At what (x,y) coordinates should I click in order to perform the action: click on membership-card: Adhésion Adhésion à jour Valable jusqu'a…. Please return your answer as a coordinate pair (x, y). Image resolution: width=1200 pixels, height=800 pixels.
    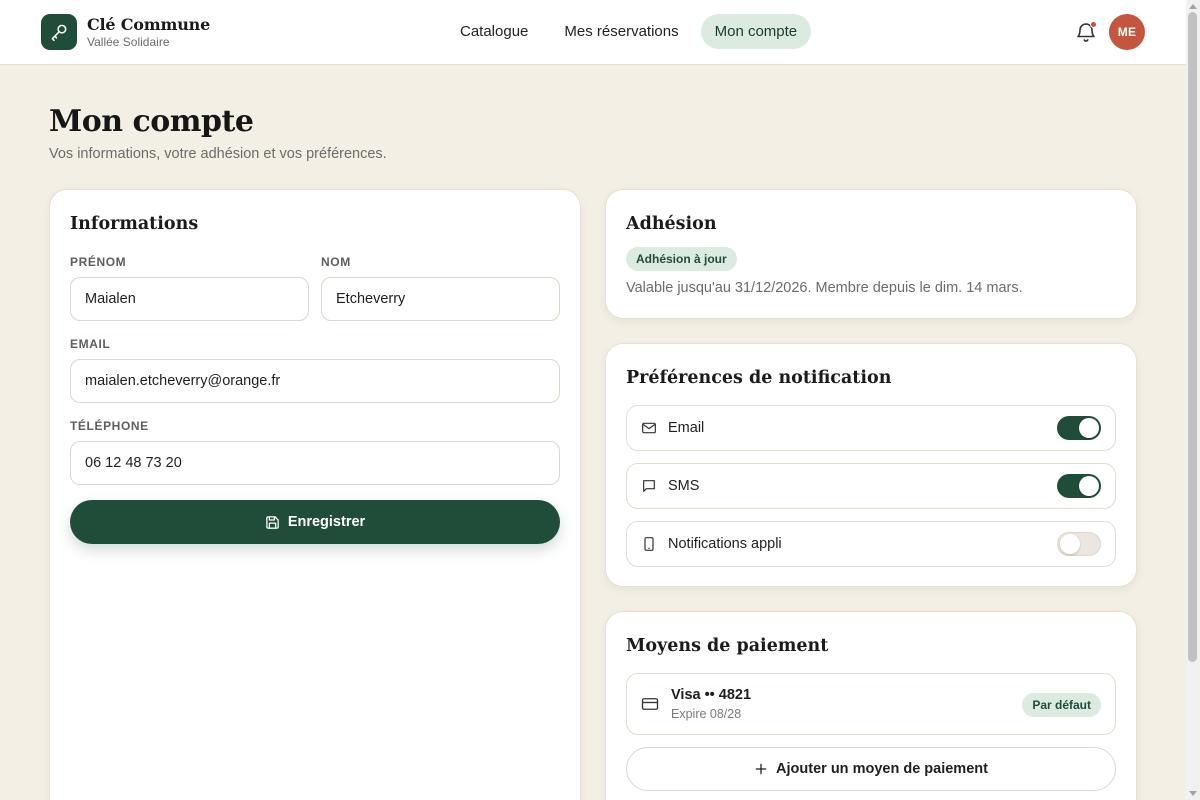
    Looking at the image, I should click on (871, 254).